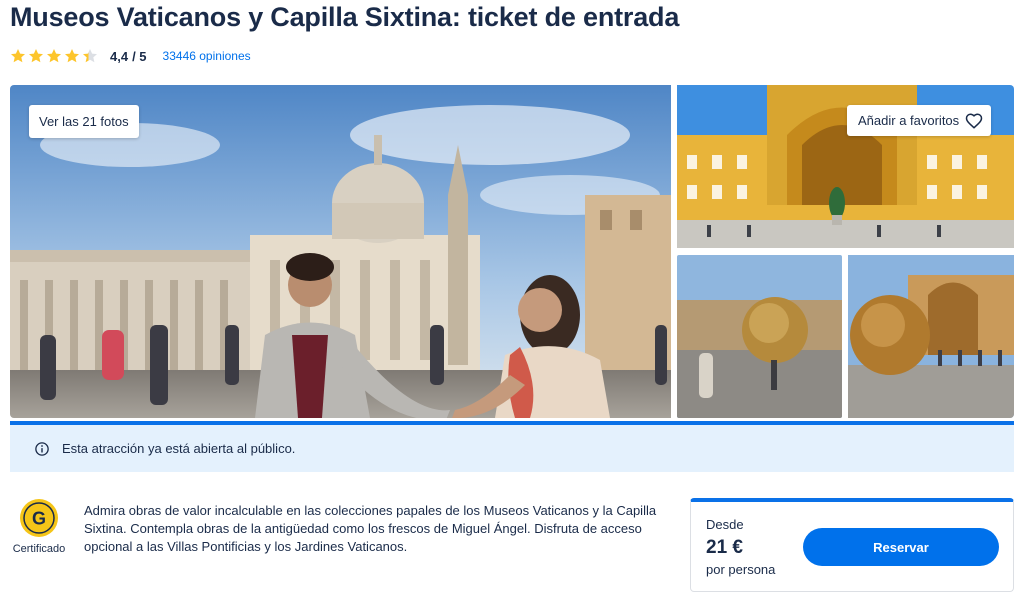 This screenshot has height=597, width=1024. What do you see at coordinates (119, 56) in the screenshot?
I see `rating-score: 4,4` at bounding box center [119, 56].